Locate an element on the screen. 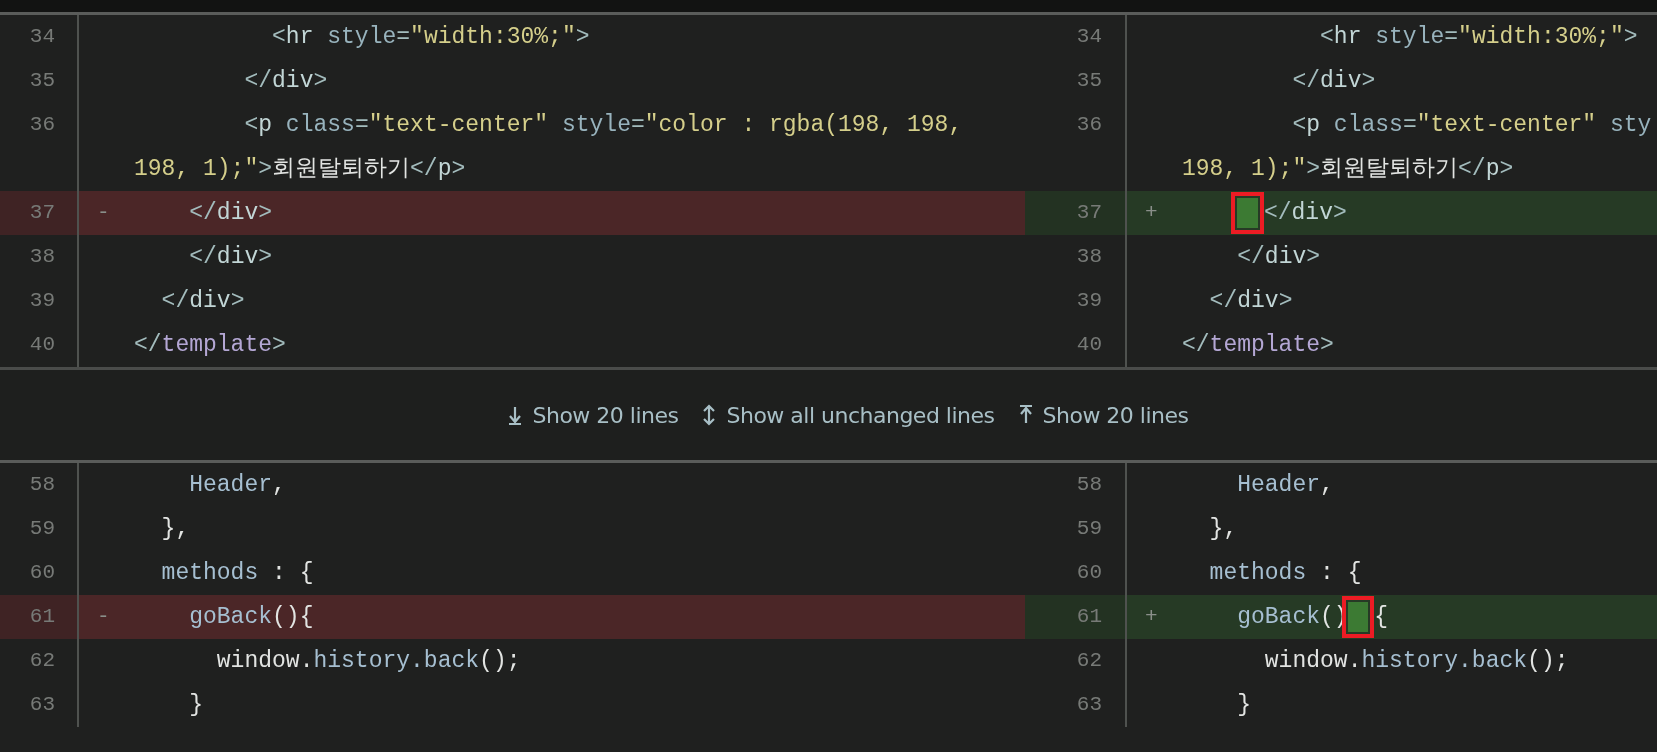 The width and height of the screenshot is (1657, 752). up-down-arrow-icon is located at coordinates (709, 415).